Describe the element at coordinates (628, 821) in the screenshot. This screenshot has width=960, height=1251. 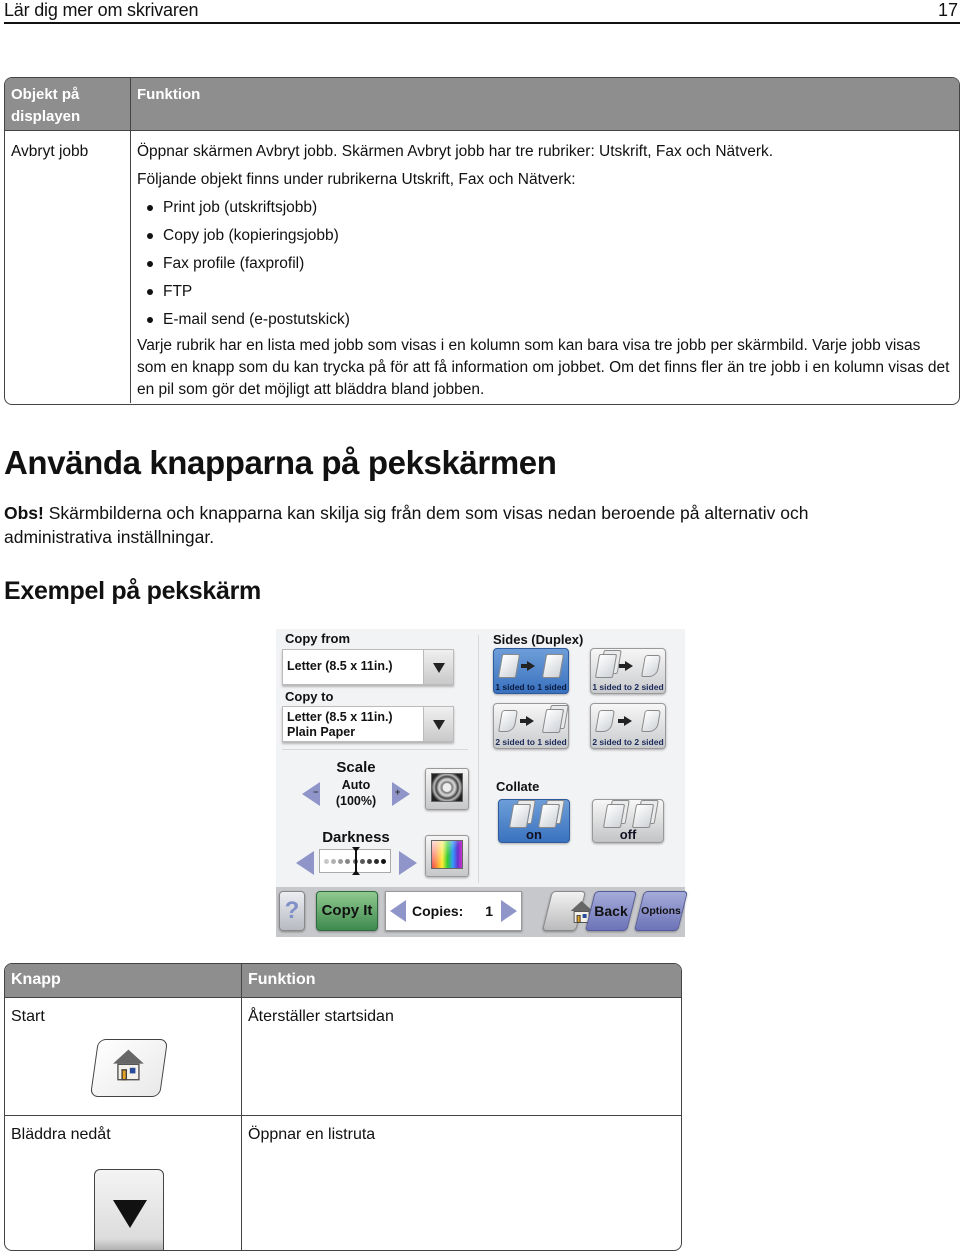
I see `collate-off-button: off` at that location.